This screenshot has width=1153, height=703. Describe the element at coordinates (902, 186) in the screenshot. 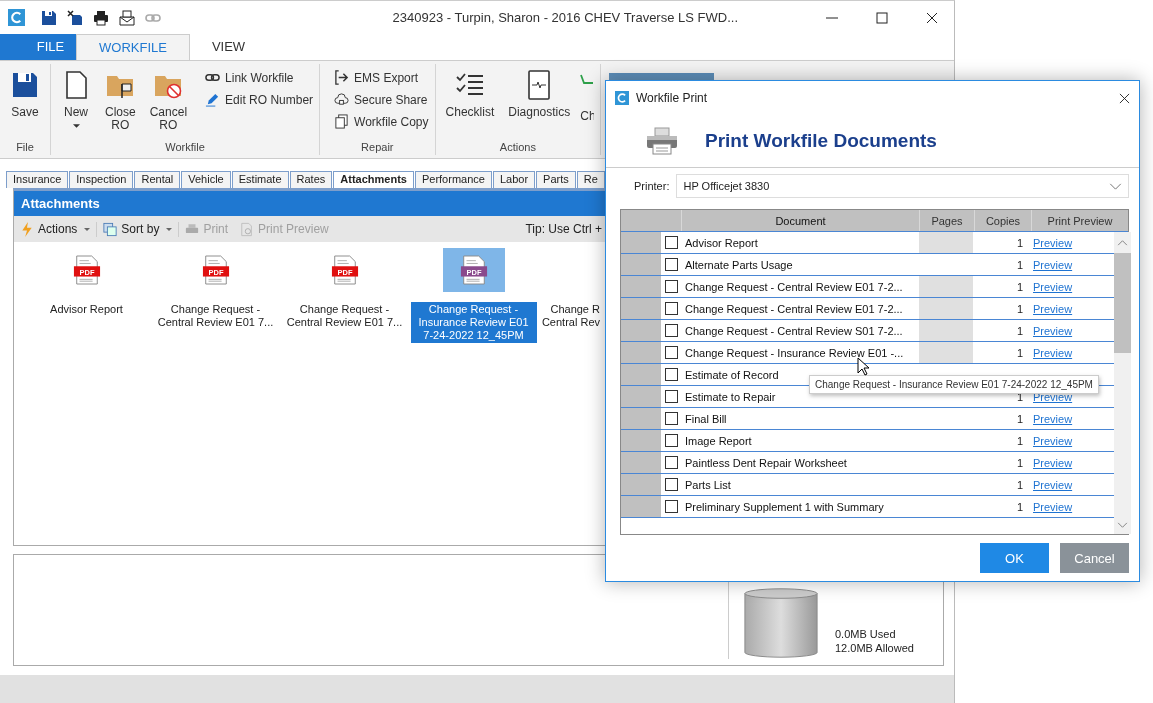

I see `printer-dropdown: HP Officejet 3830` at that location.